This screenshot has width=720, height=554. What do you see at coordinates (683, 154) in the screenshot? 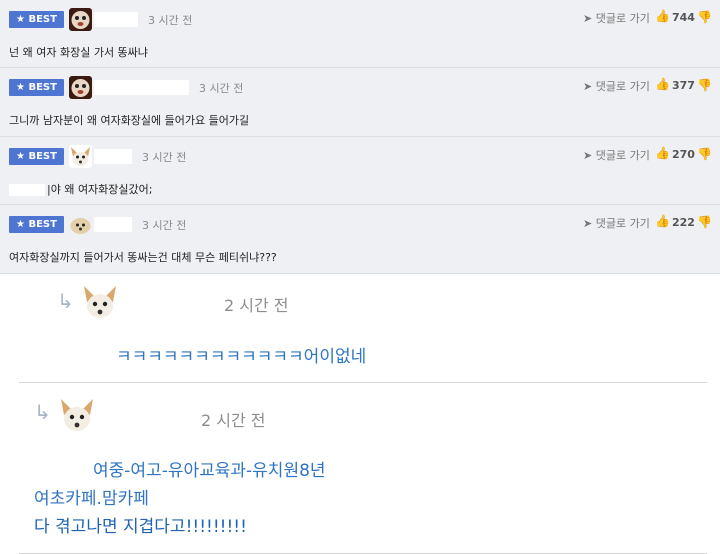
I see `like-count: 270` at bounding box center [683, 154].